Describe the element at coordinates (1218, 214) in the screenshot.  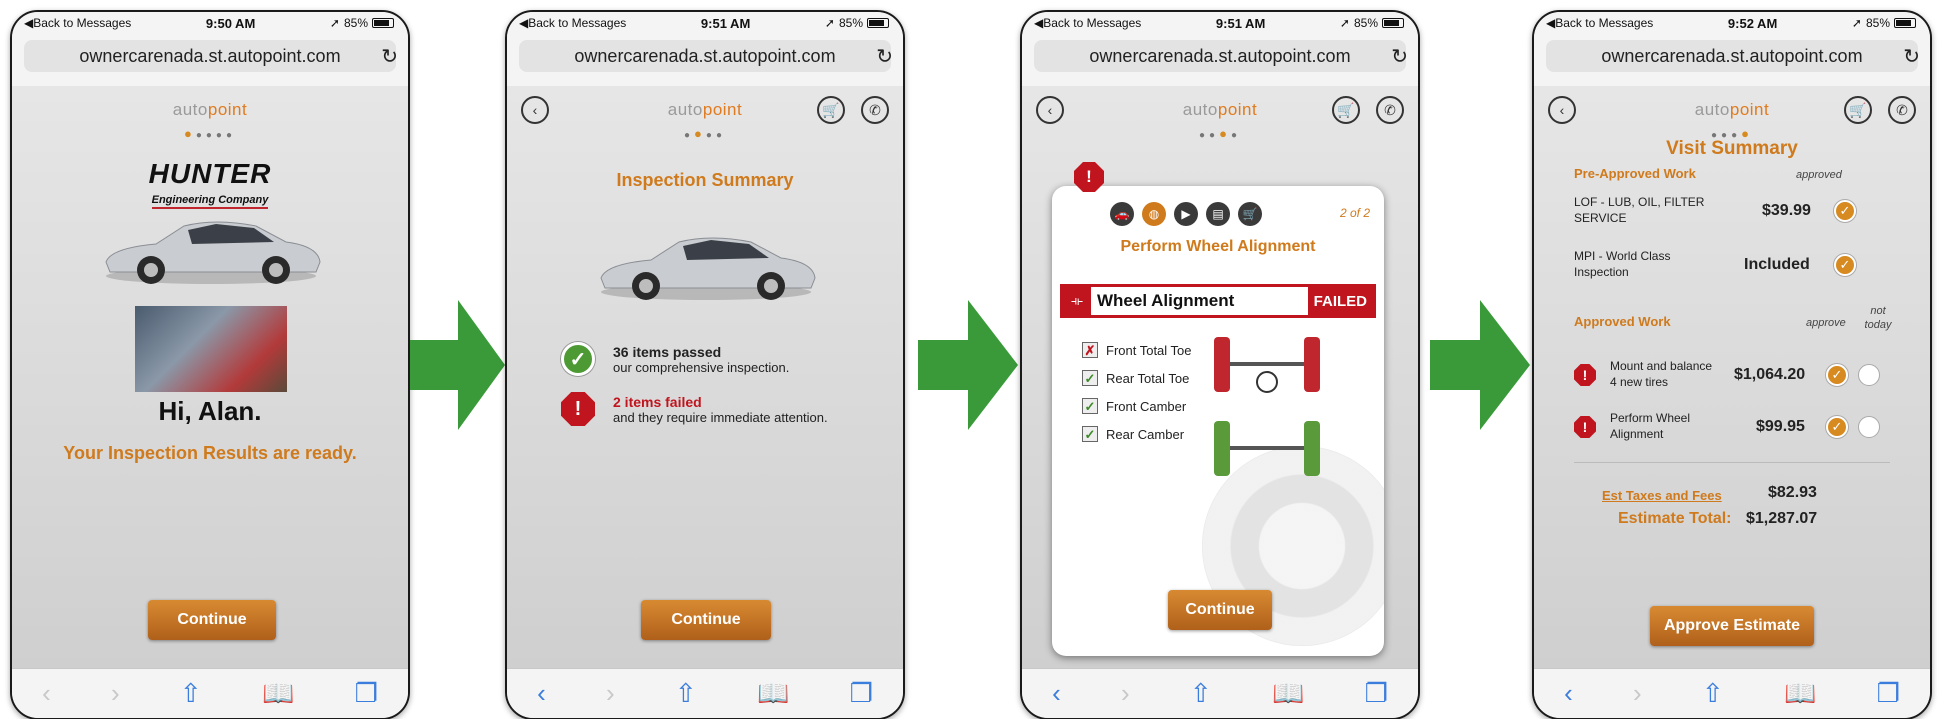
I see `report-category-icon: ▤` at that location.